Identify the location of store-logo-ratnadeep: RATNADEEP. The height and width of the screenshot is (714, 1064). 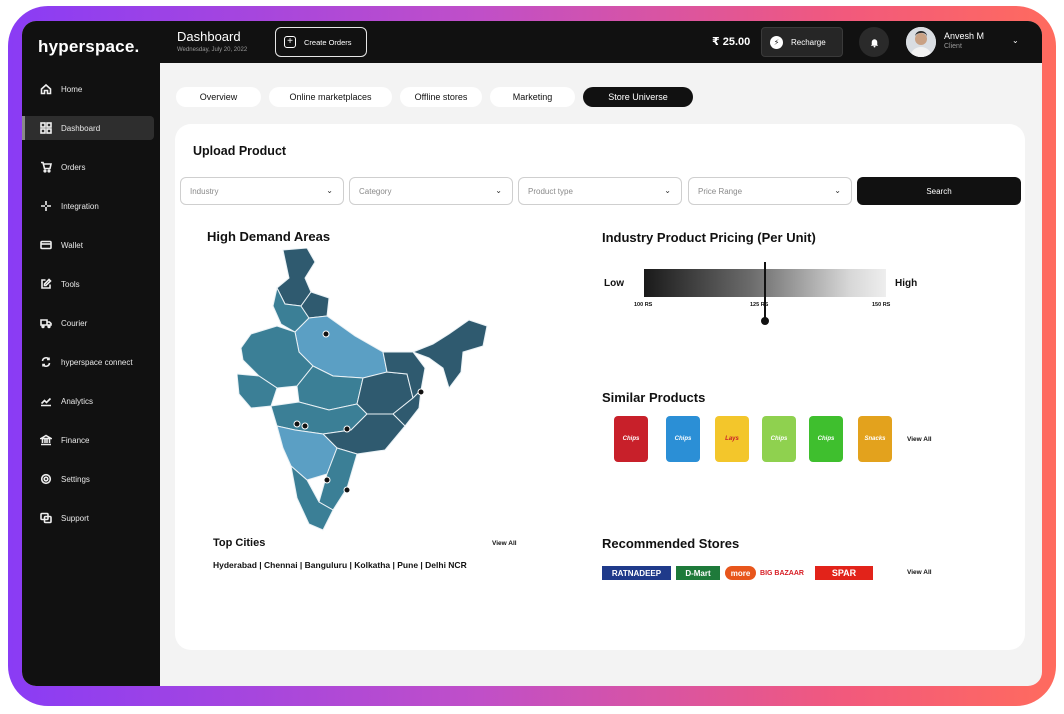
(636, 573).